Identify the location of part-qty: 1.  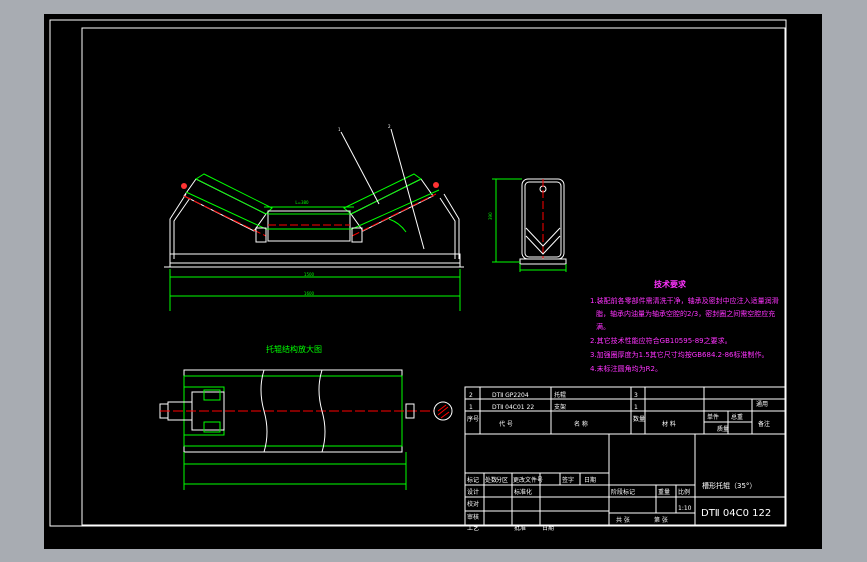
(636, 407).